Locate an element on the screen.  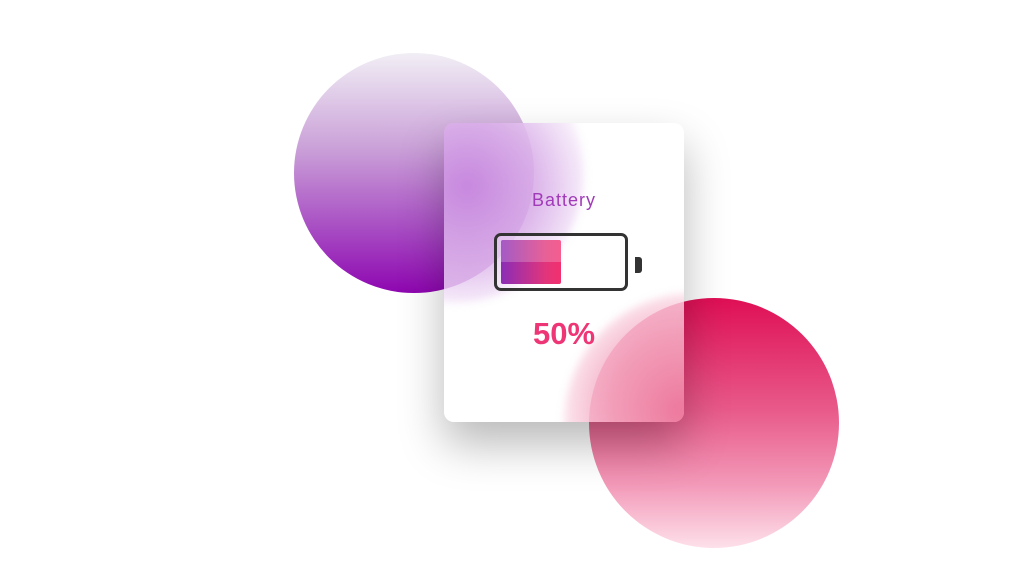
battery-card: Battery 50% is located at coordinates (564, 272).